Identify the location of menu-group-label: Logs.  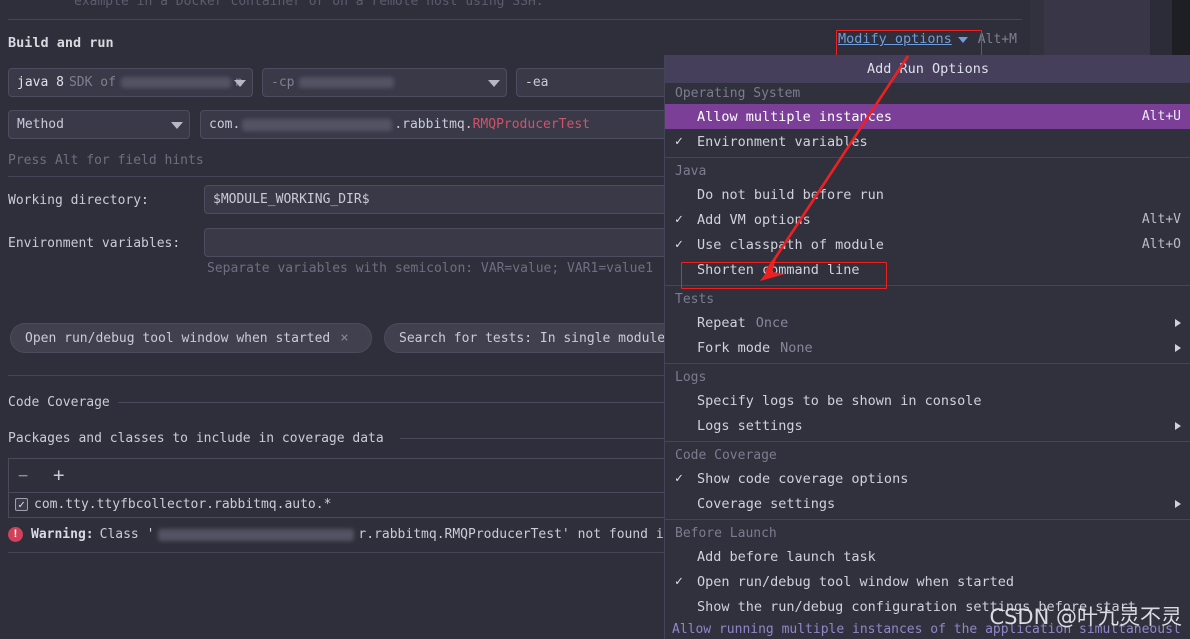
(691, 377).